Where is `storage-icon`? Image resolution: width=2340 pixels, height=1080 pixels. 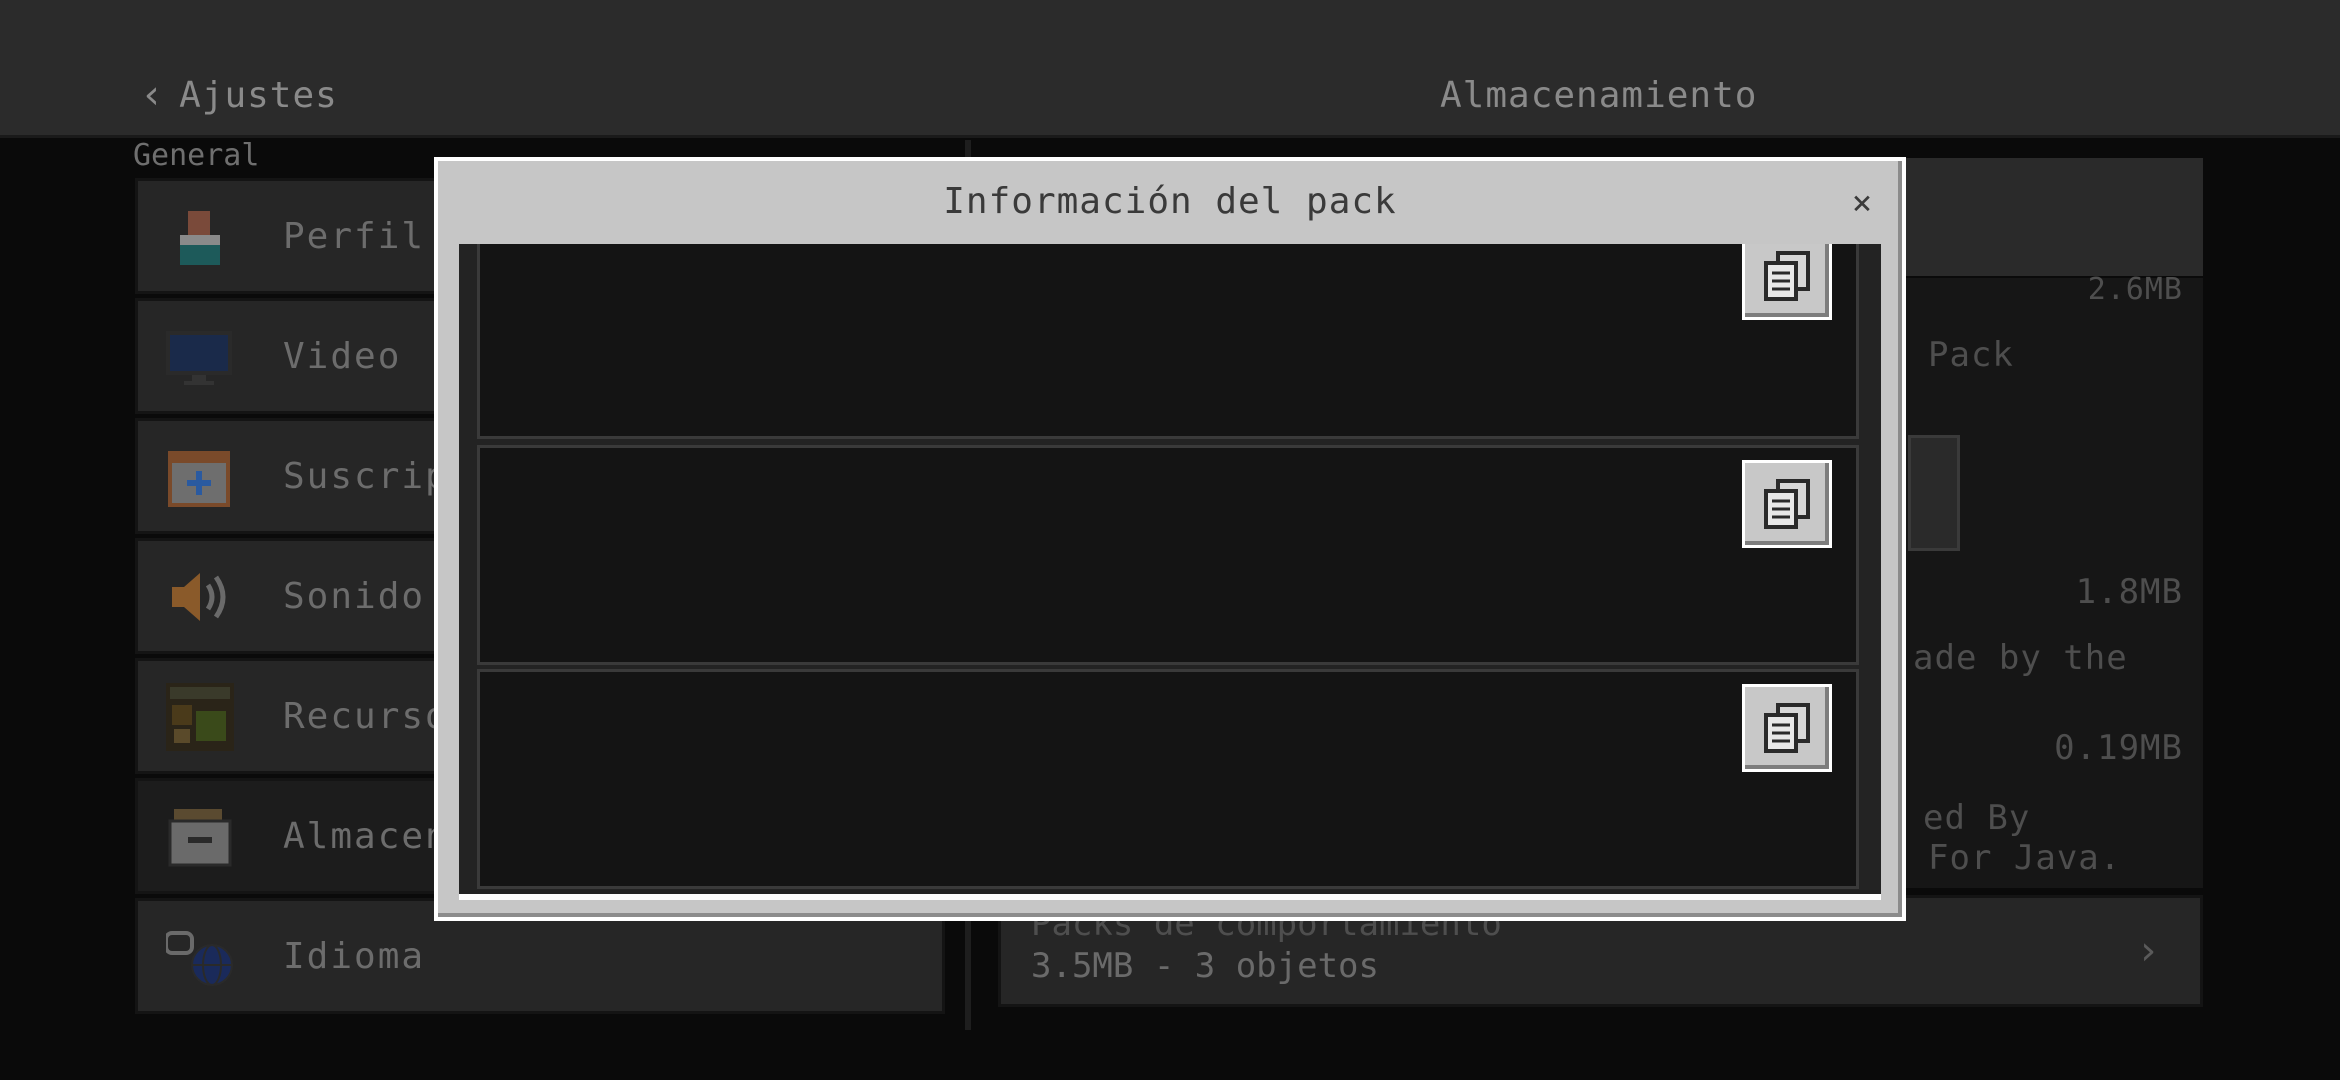 storage-icon is located at coordinates (200, 838).